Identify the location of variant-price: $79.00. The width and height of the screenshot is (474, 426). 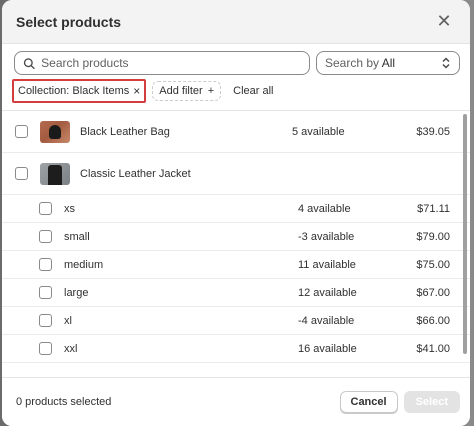
(433, 236).